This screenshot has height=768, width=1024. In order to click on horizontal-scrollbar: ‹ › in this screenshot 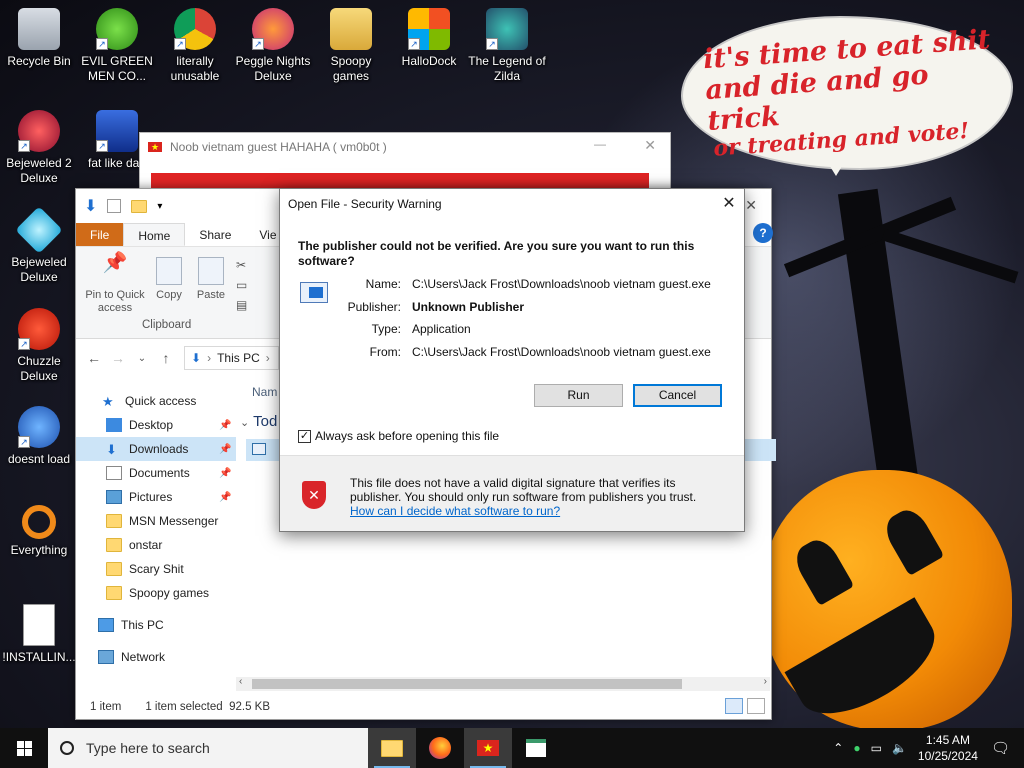, I will do `click(503, 683)`.